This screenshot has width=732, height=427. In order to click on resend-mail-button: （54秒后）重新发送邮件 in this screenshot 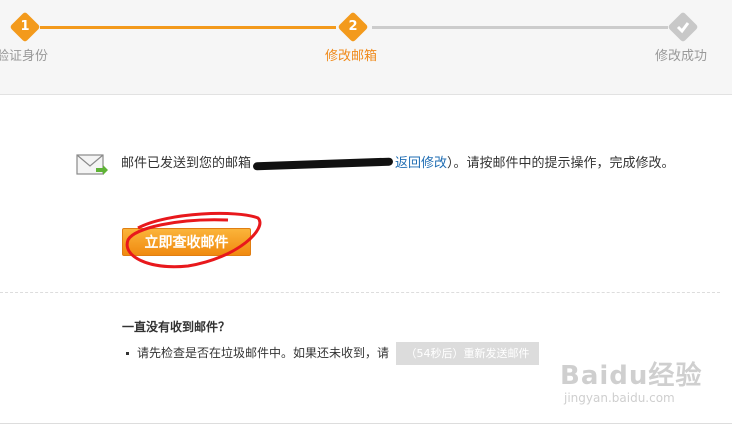, I will do `click(467, 353)`.